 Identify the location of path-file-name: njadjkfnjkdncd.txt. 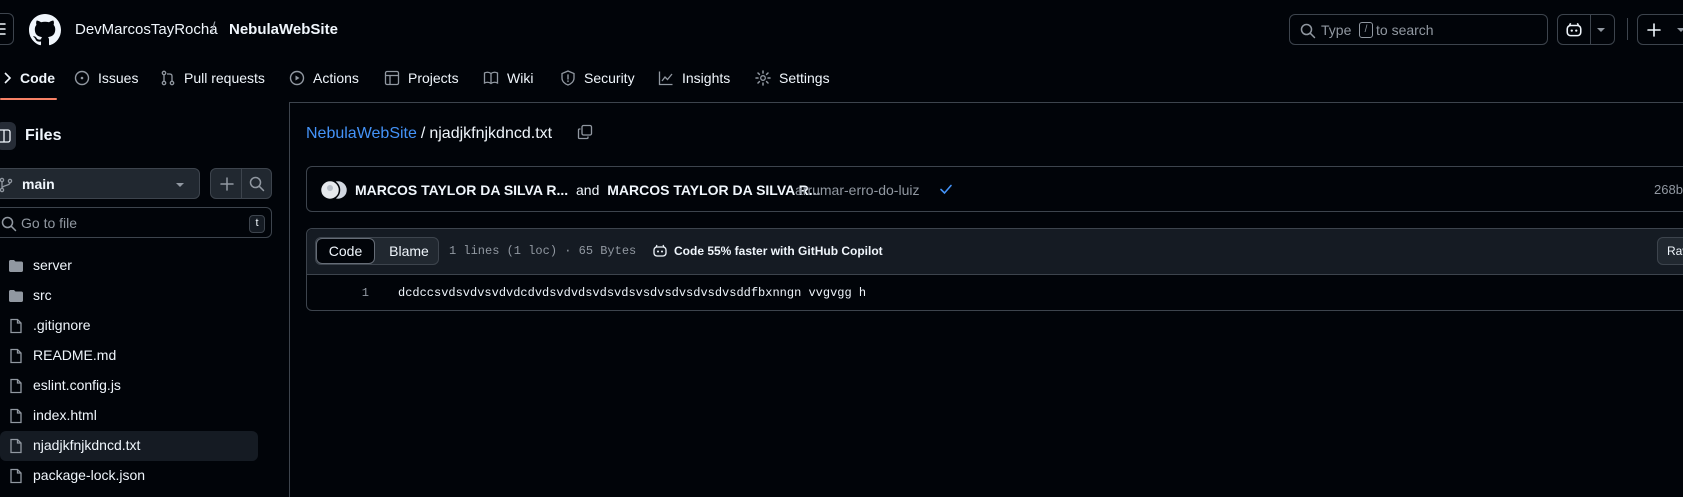
(491, 133).